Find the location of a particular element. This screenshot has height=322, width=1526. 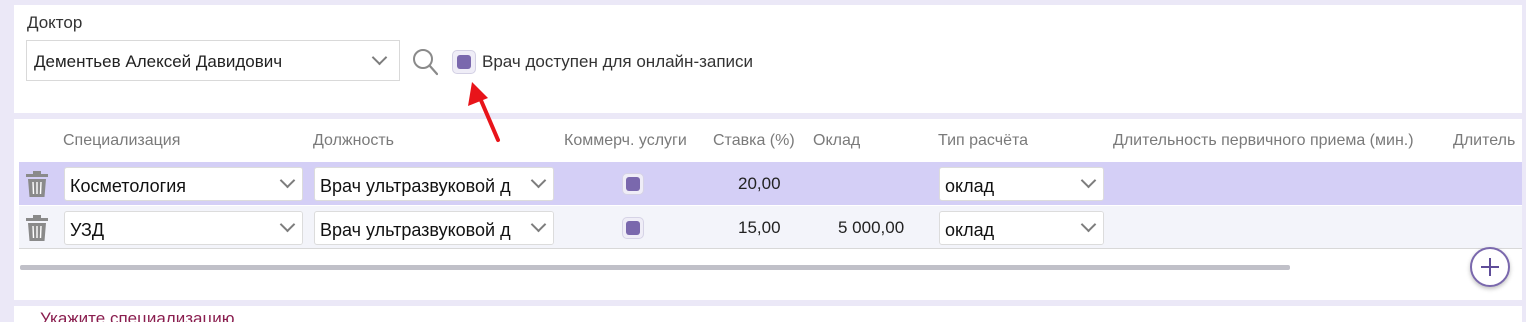

rate-value: 20,00 is located at coordinates (759, 183).